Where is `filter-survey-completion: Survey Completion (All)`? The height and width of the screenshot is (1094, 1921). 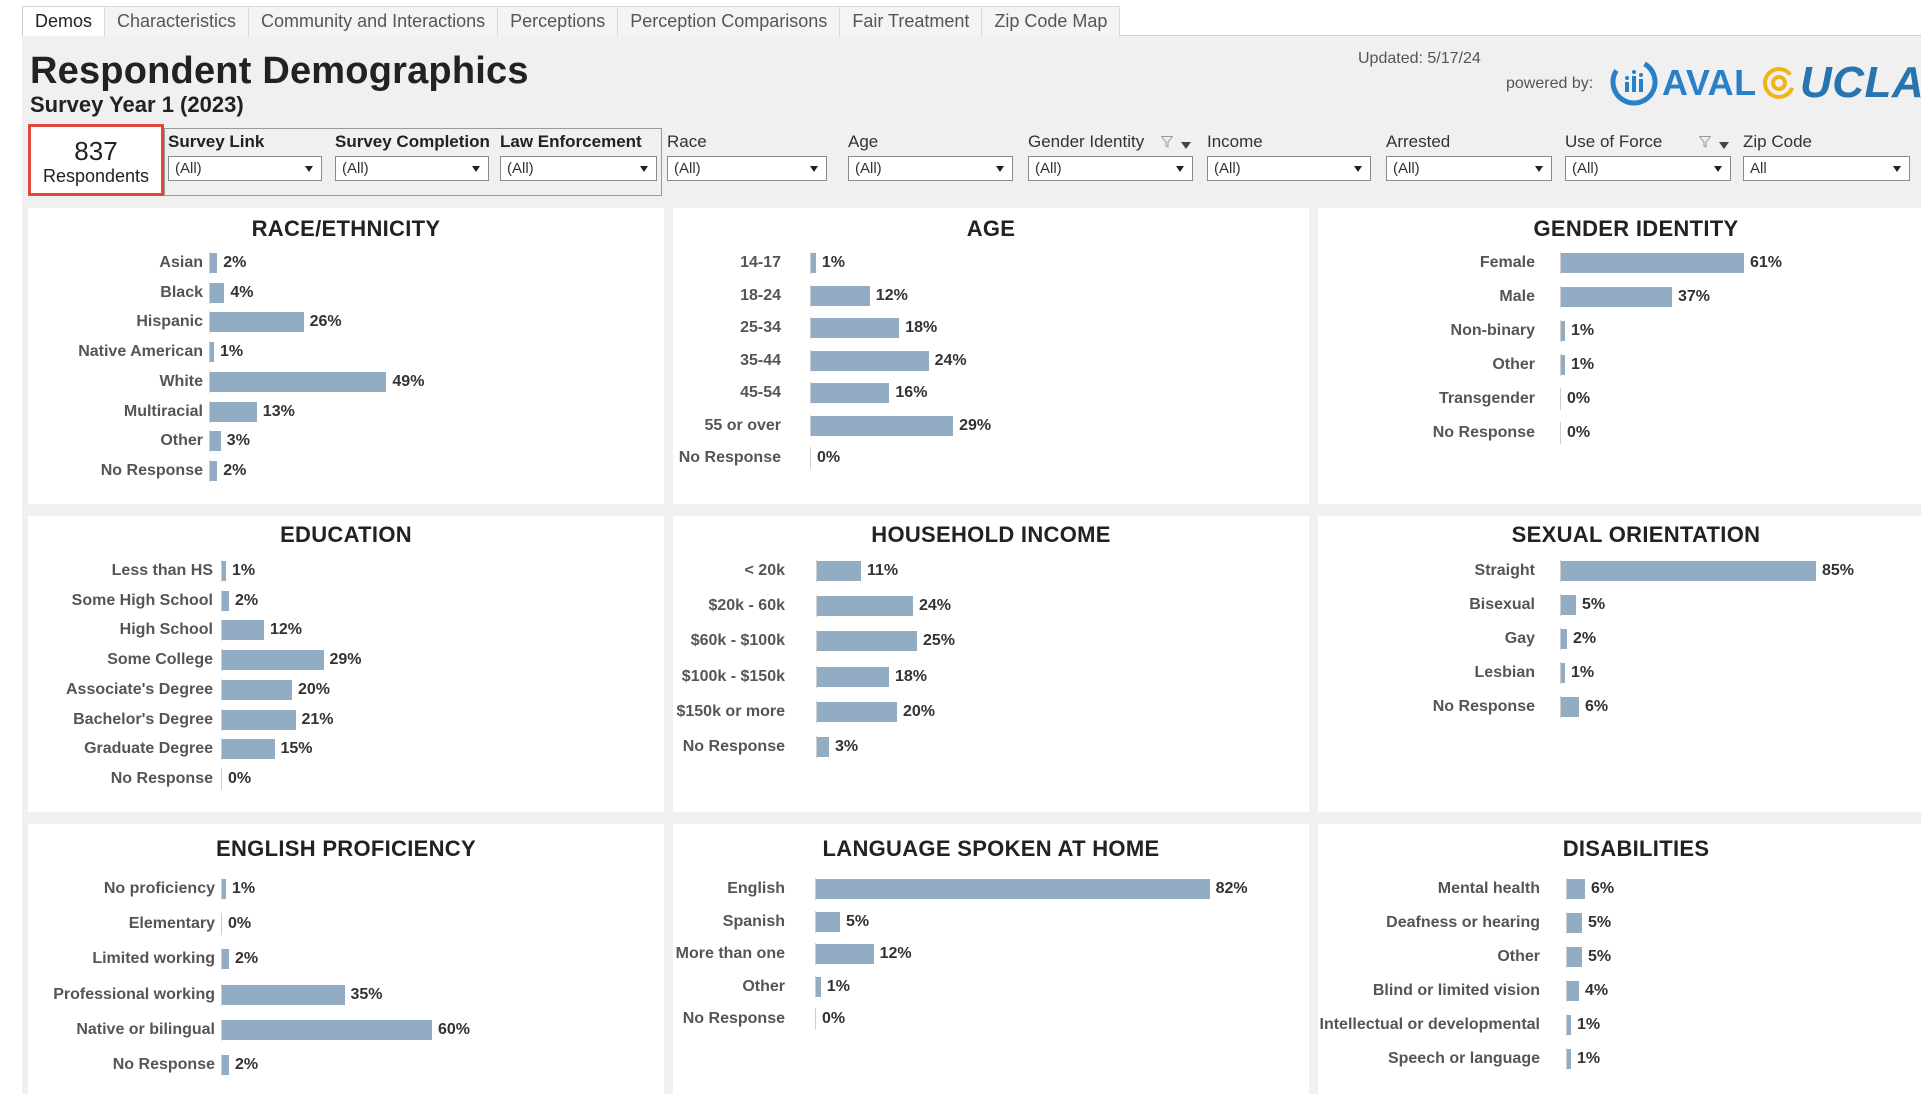 filter-survey-completion: Survey Completion (All) is located at coordinates (412, 156).